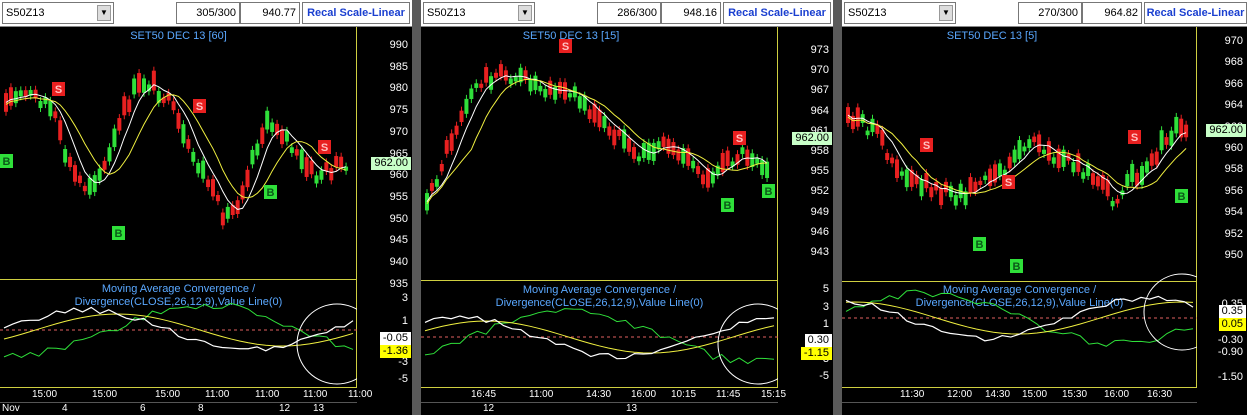 The width and height of the screenshot is (1247, 415). Describe the element at coordinates (285, 408) in the screenshot. I see `date-label: 12` at that location.